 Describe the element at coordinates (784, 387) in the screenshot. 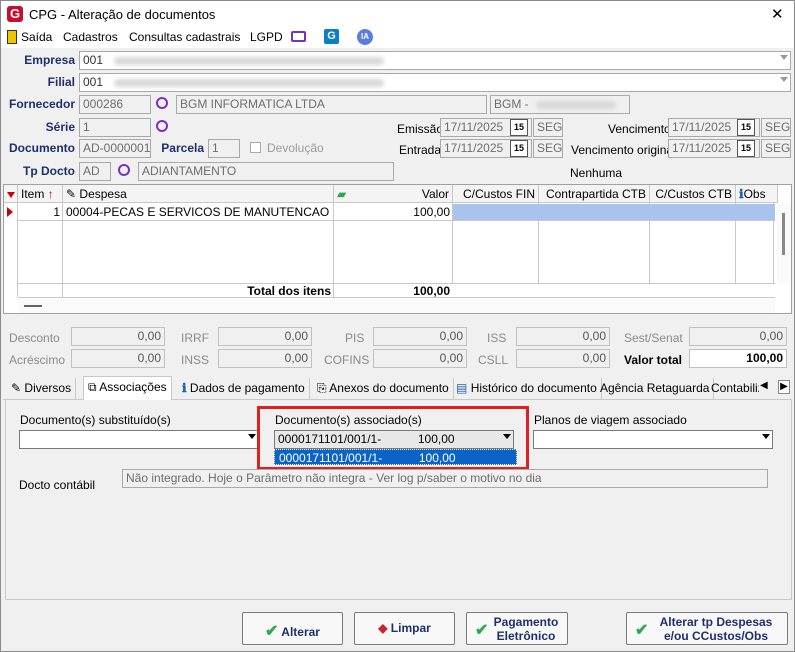

I see `tab-scroll-right-icon: ▶` at that location.